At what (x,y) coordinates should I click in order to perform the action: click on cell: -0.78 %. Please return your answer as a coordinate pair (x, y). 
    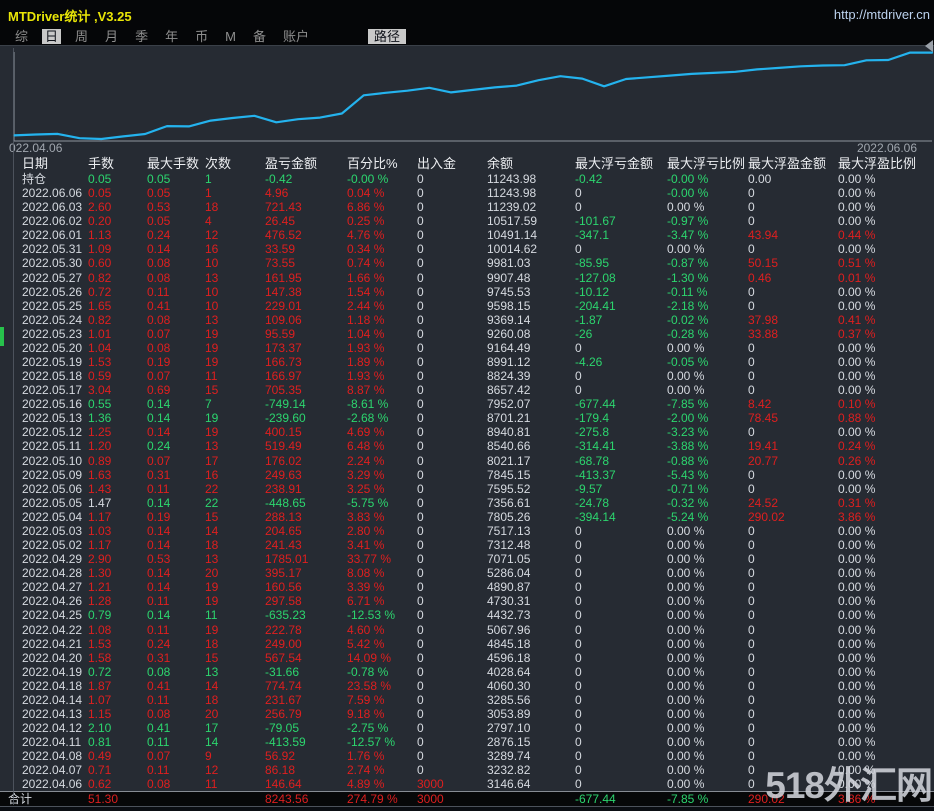
    Looking at the image, I should click on (368, 671).